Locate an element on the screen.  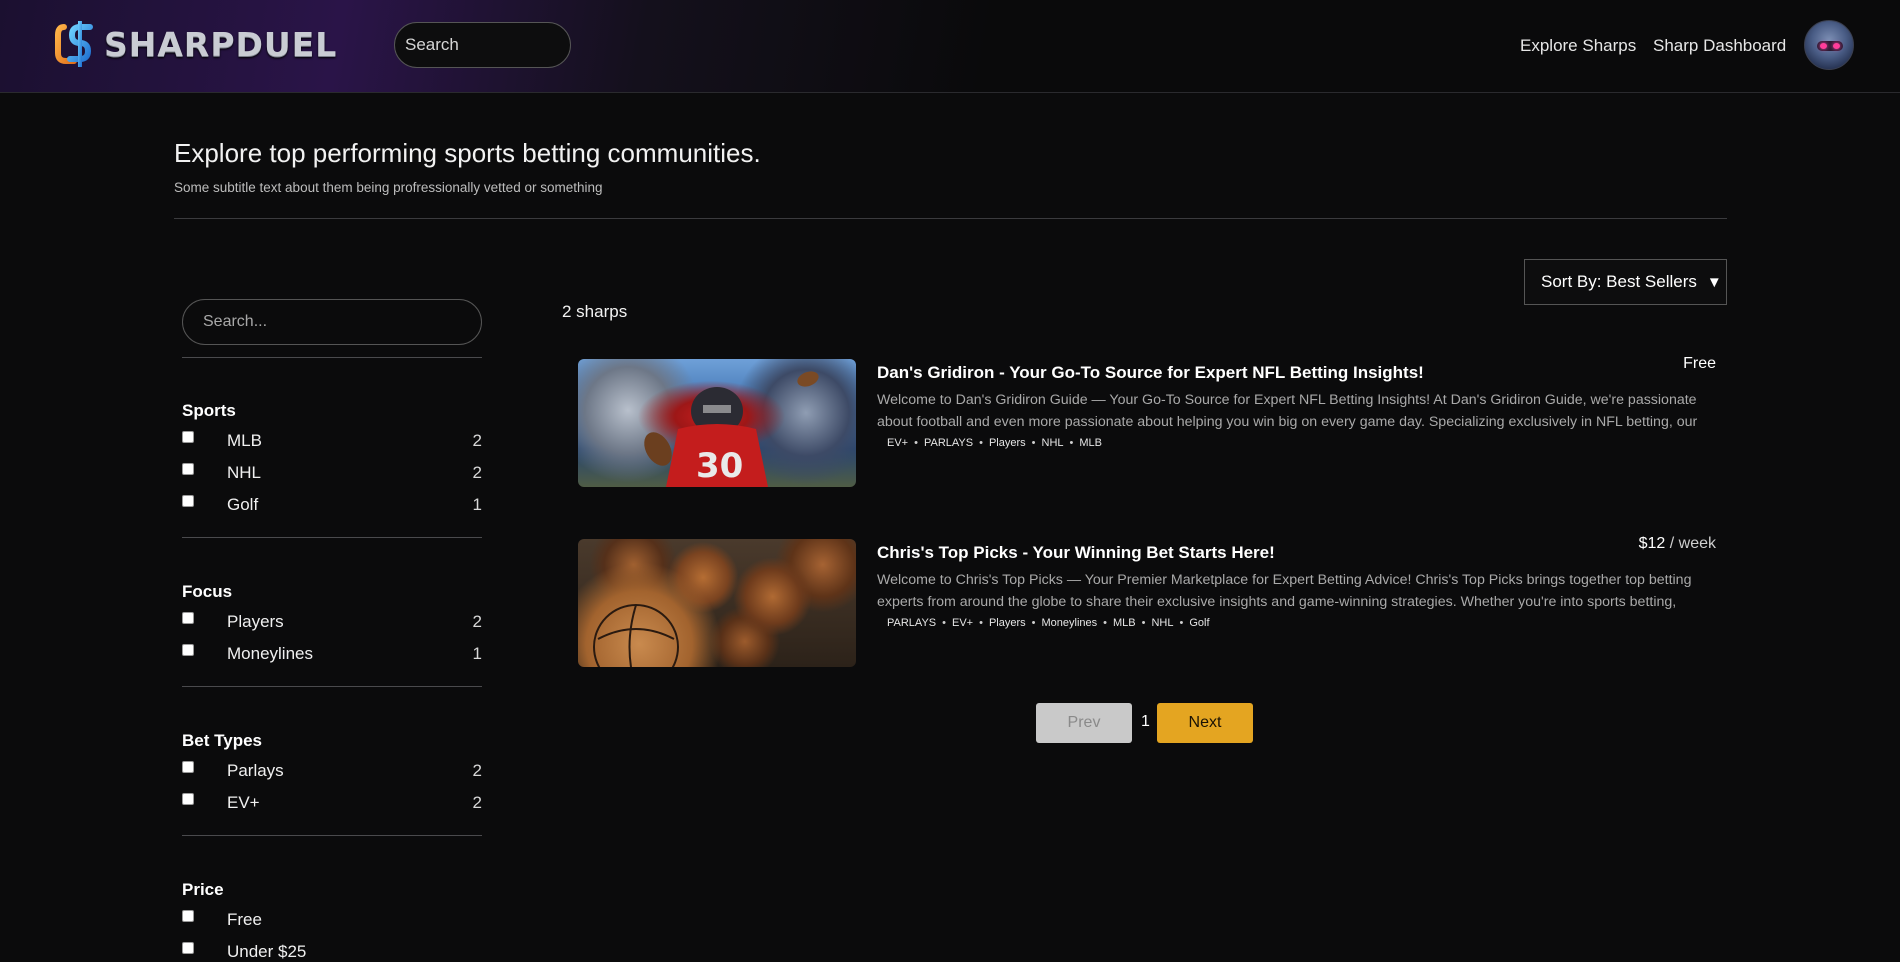
user-avatar is located at coordinates (1829, 45).